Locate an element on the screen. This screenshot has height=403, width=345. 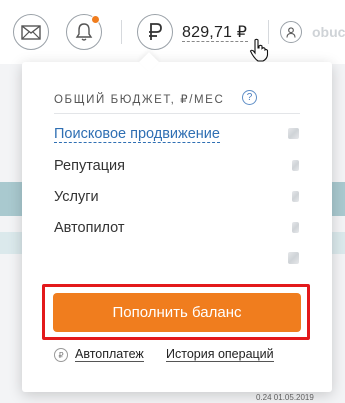
bell-icon is located at coordinates (84, 32).